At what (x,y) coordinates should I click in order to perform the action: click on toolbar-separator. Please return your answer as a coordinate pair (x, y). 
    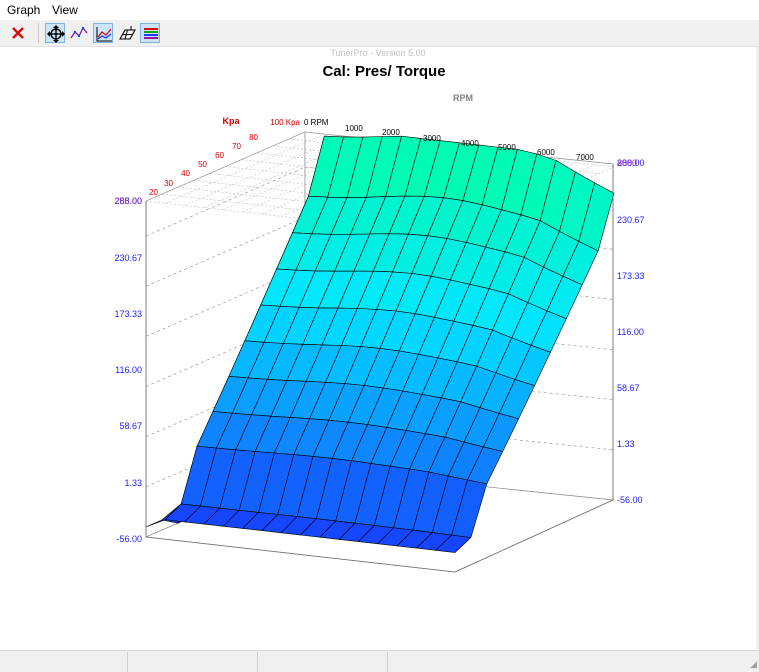
    Looking at the image, I should click on (38, 33).